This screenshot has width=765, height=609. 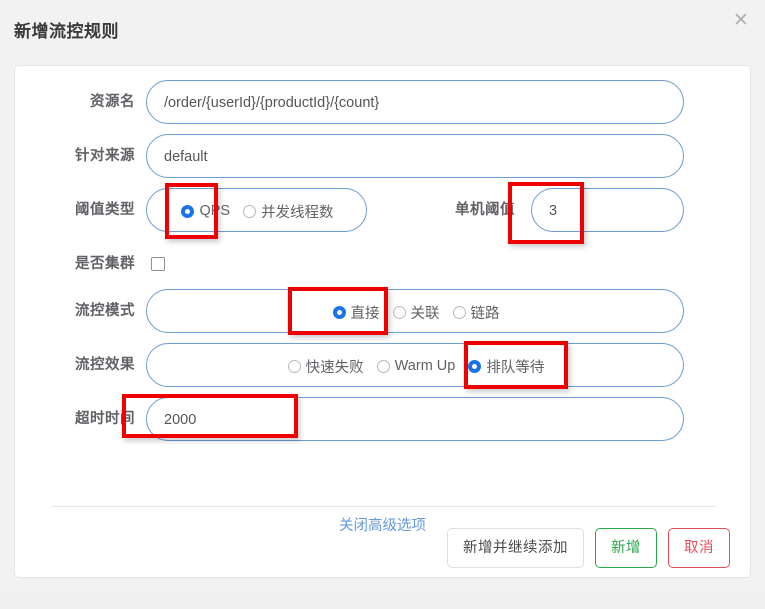 I want to click on radio-threshold-qps: QPS, so click(x=205, y=211).